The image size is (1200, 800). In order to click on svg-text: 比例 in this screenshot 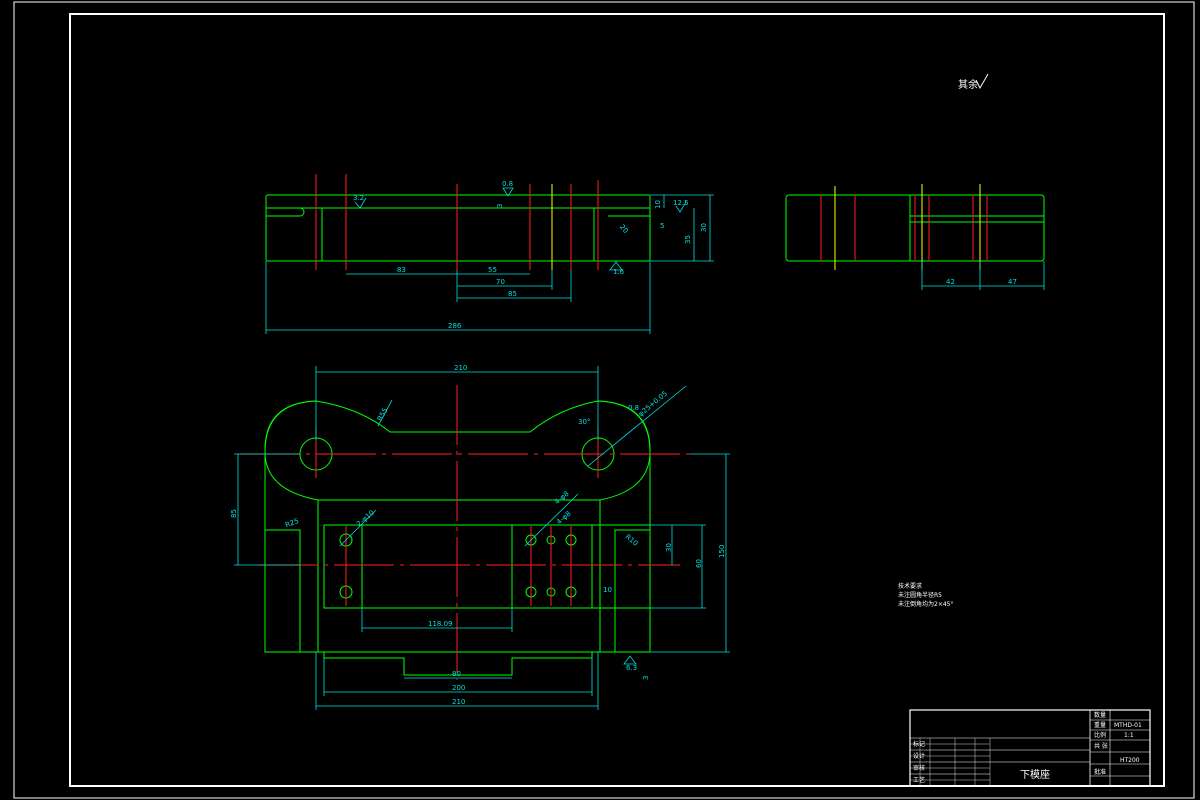, I will do `click(1100, 735)`.